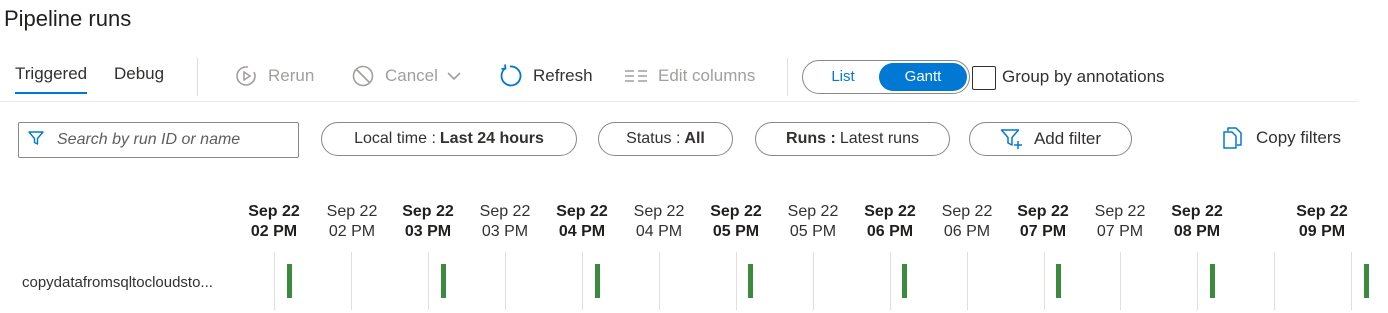 This screenshot has height=313, width=1388. What do you see at coordinates (653, 138) in the screenshot?
I see `status-key: Status :` at bounding box center [653, 138].